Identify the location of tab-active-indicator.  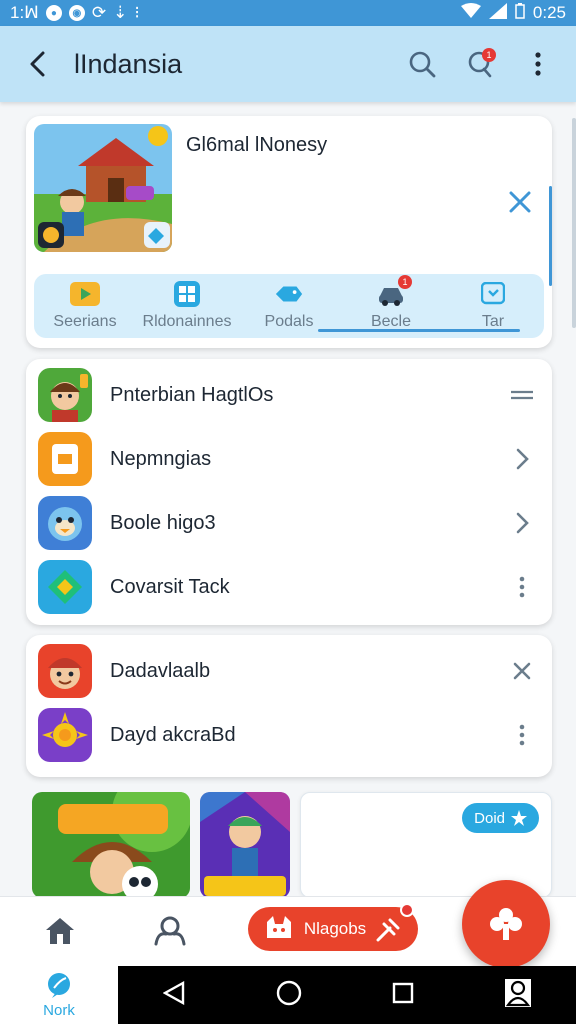
(419, 330).